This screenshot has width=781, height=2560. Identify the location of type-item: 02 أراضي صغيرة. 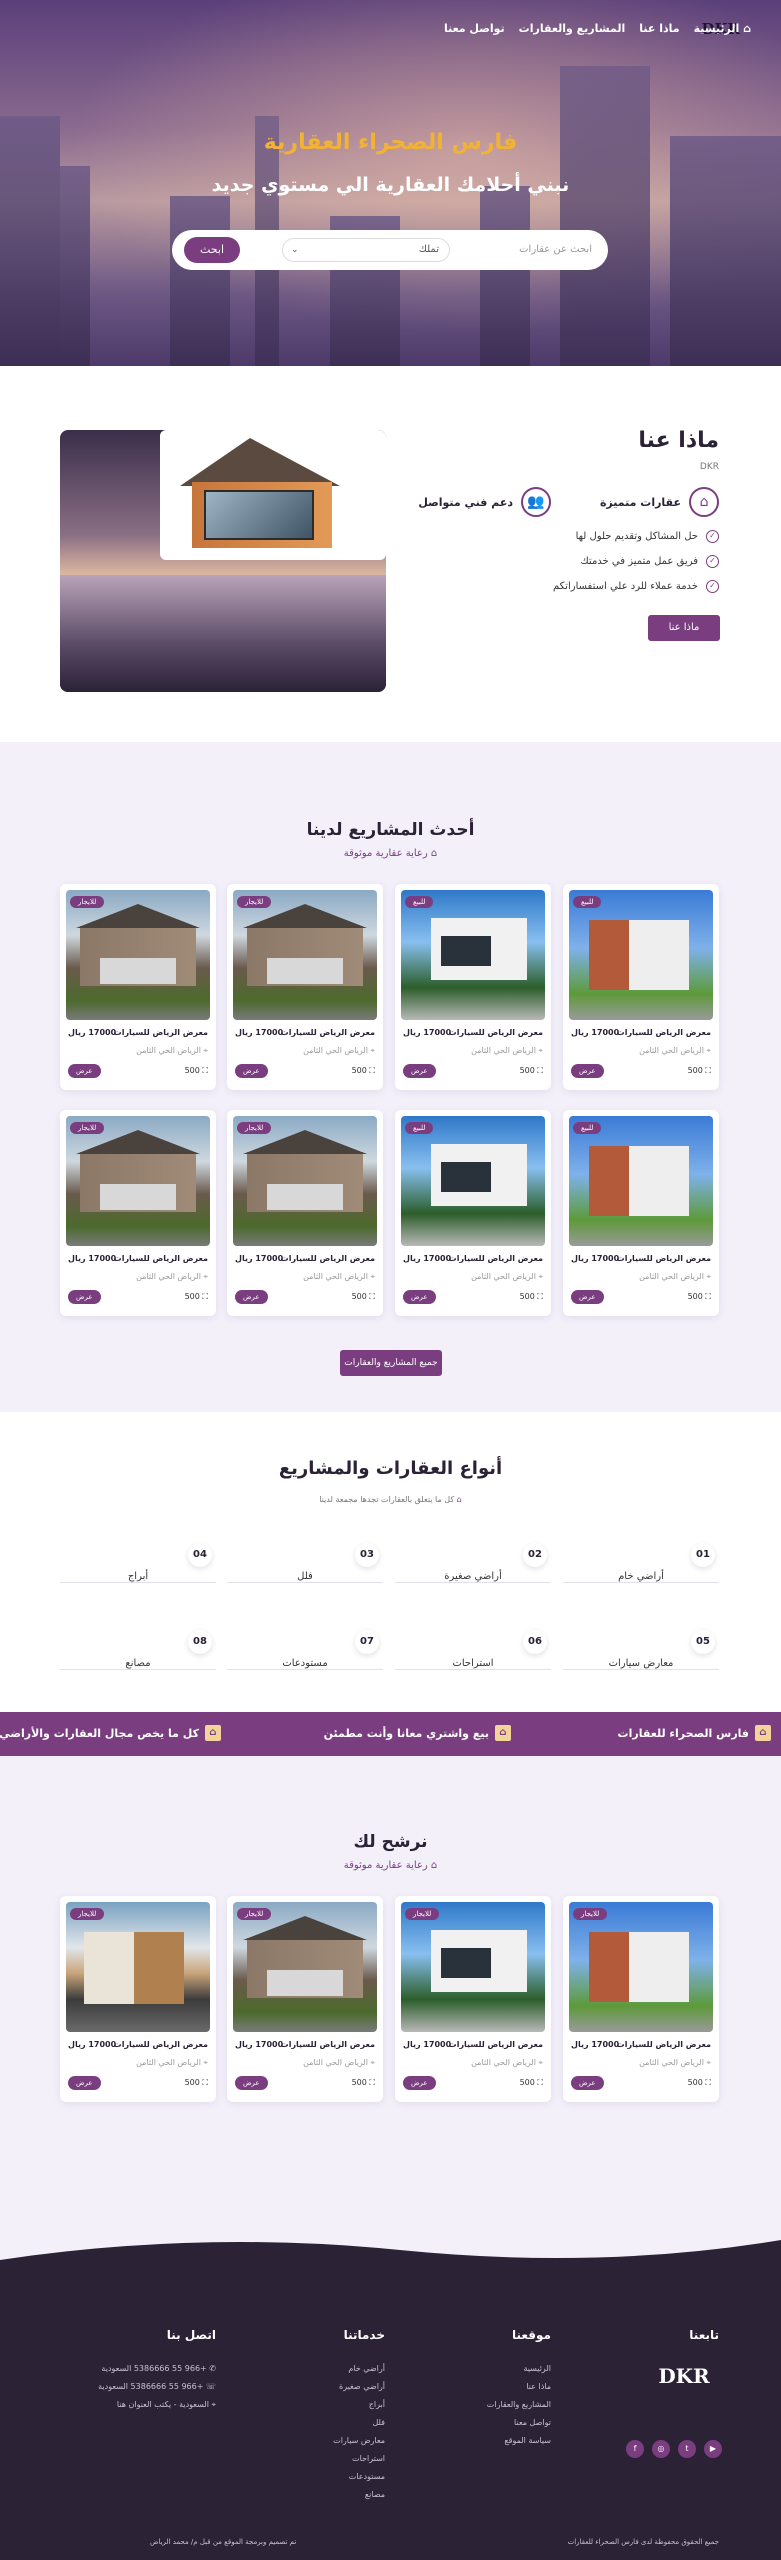
(473, 1563).